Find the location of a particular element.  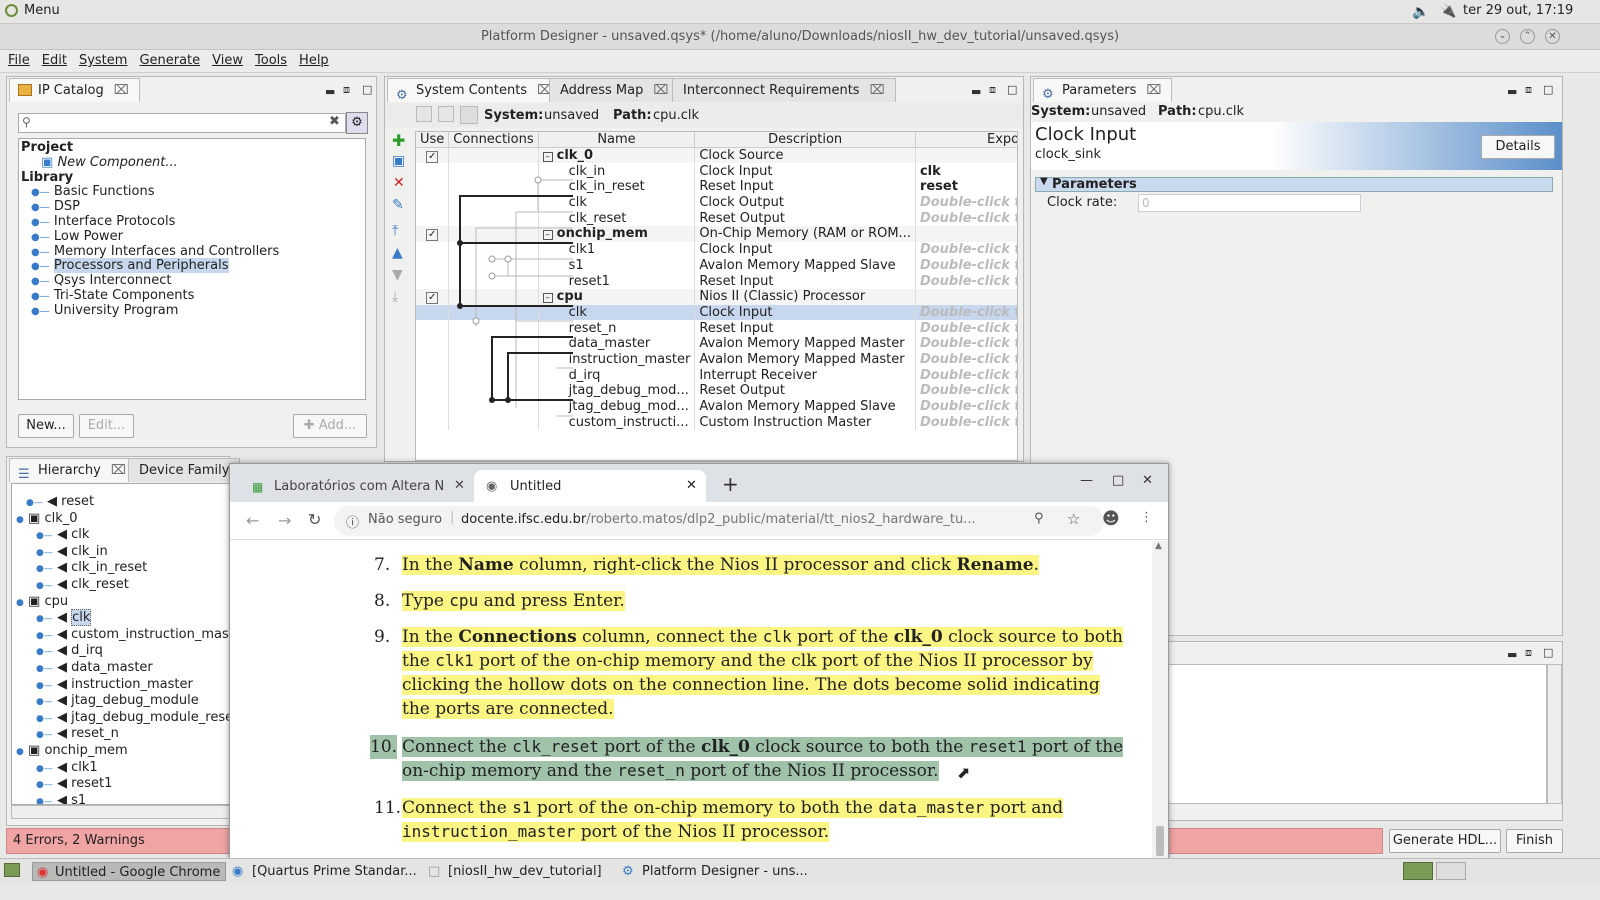

tab-device-family: Device Family is located at coordinates (184, 470).